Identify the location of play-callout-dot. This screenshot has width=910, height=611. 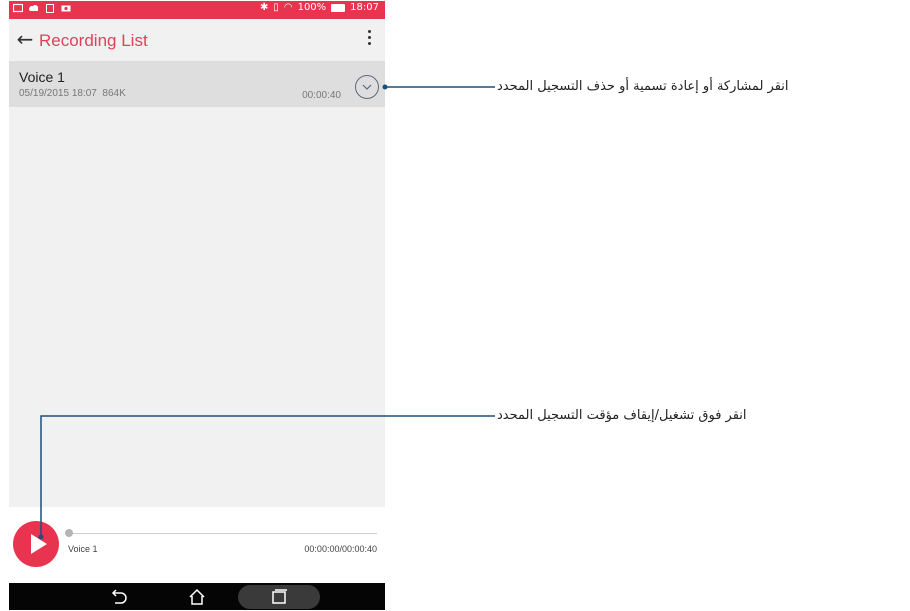
(41, 537).